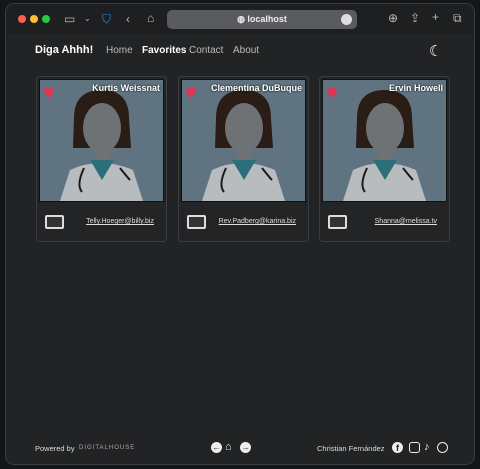 This screenshot has height=469, width=480. I want to click on address-bar: ◍ localhost, so click(262, 19).